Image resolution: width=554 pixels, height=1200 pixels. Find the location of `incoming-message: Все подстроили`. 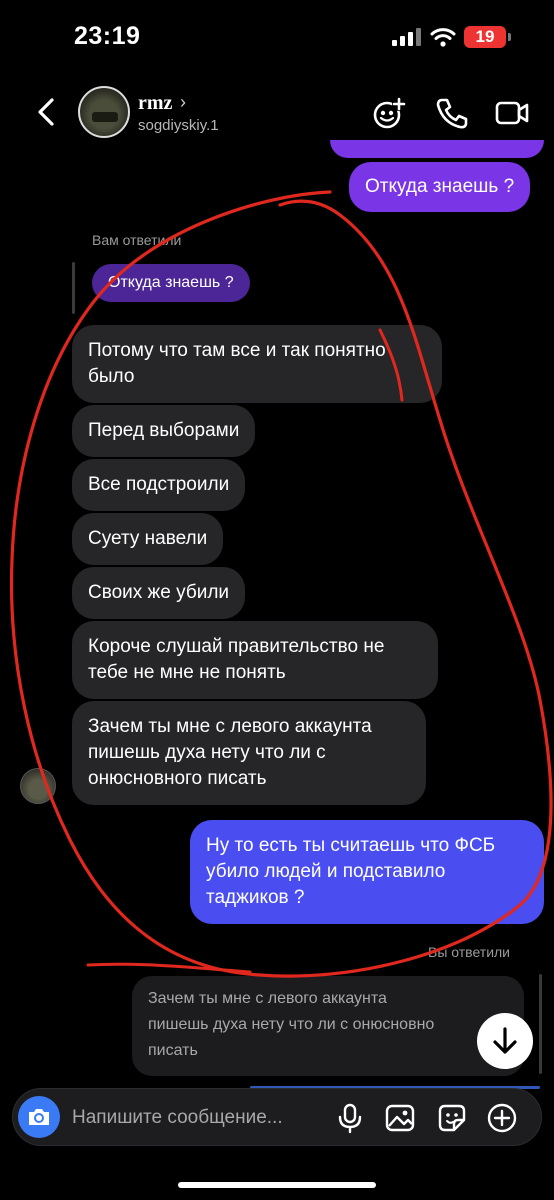

incoming-message: Все подстроили is located at coordinates (159, 485).